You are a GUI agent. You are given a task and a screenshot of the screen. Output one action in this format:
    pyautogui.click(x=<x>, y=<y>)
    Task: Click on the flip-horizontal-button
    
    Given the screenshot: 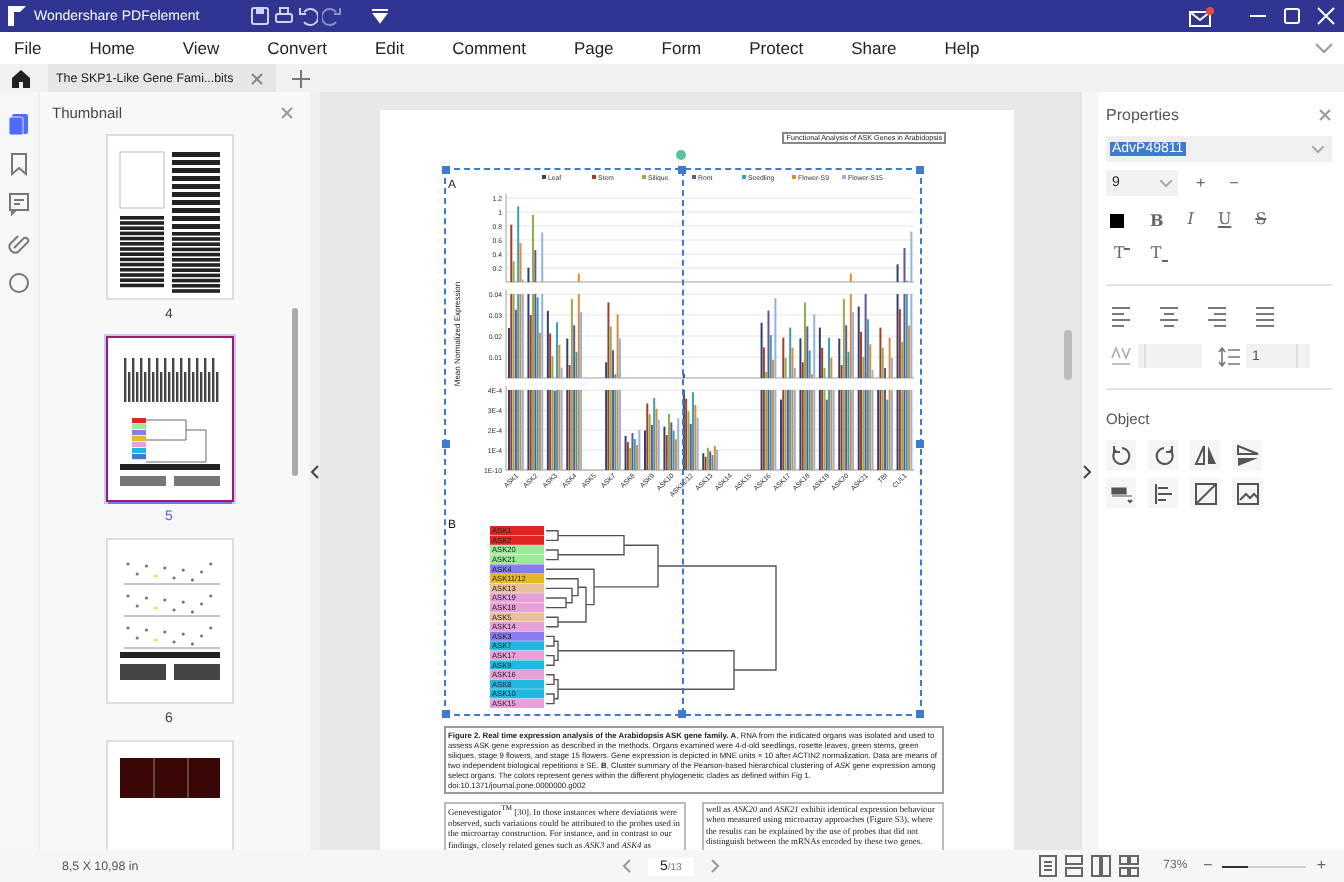 What is the action you would take?
    pyautogui.click(x=1205, y=455)
    